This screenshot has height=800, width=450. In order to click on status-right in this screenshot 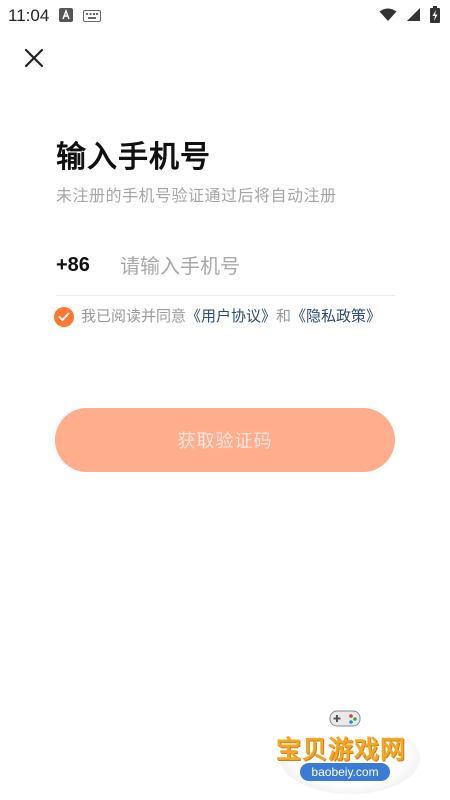, I will do `click(409, 16)`.